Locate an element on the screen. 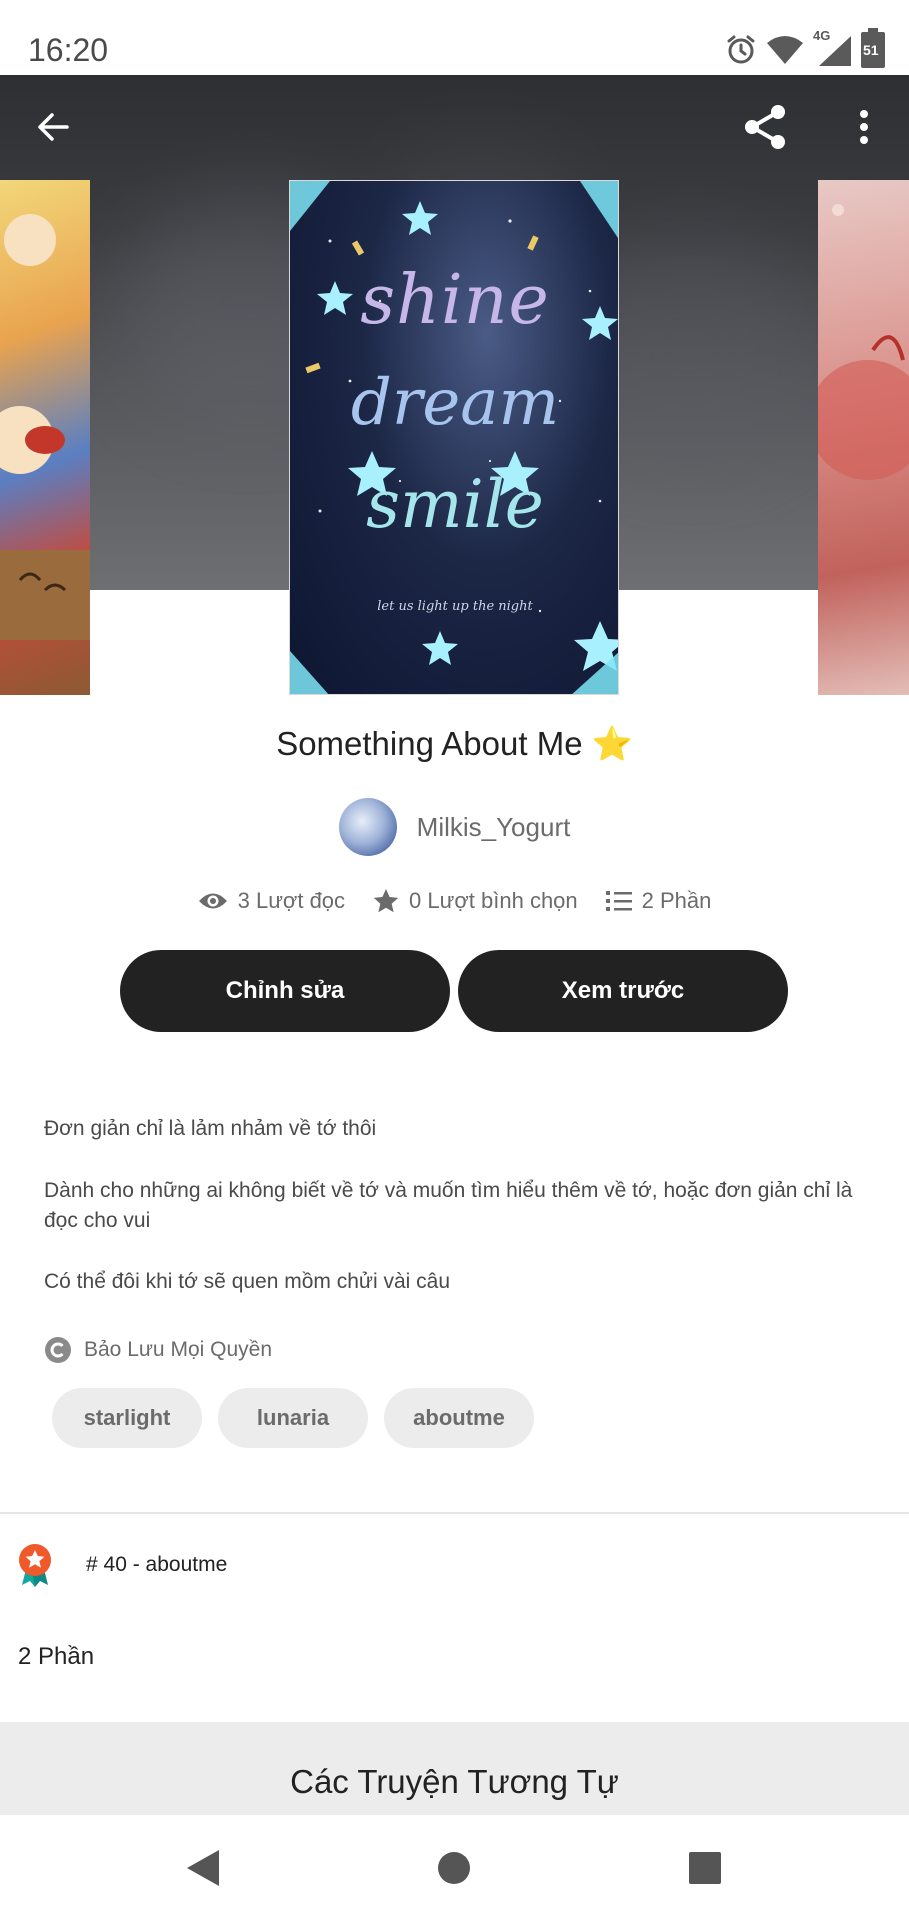 The width and height of the screenshot is (909, 1920). ranking-row: # 40 - aboutme is located at coordinates (122, 1565).